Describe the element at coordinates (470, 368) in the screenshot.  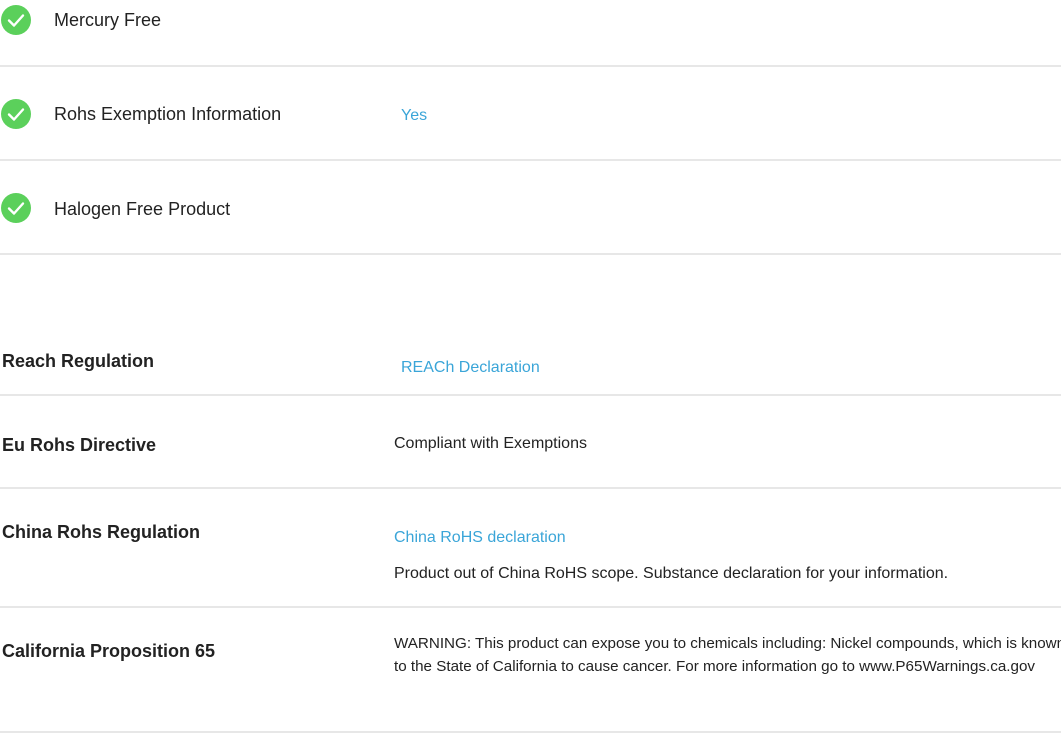
I see `reach-declaration-link: REACh Declaration` at that location.